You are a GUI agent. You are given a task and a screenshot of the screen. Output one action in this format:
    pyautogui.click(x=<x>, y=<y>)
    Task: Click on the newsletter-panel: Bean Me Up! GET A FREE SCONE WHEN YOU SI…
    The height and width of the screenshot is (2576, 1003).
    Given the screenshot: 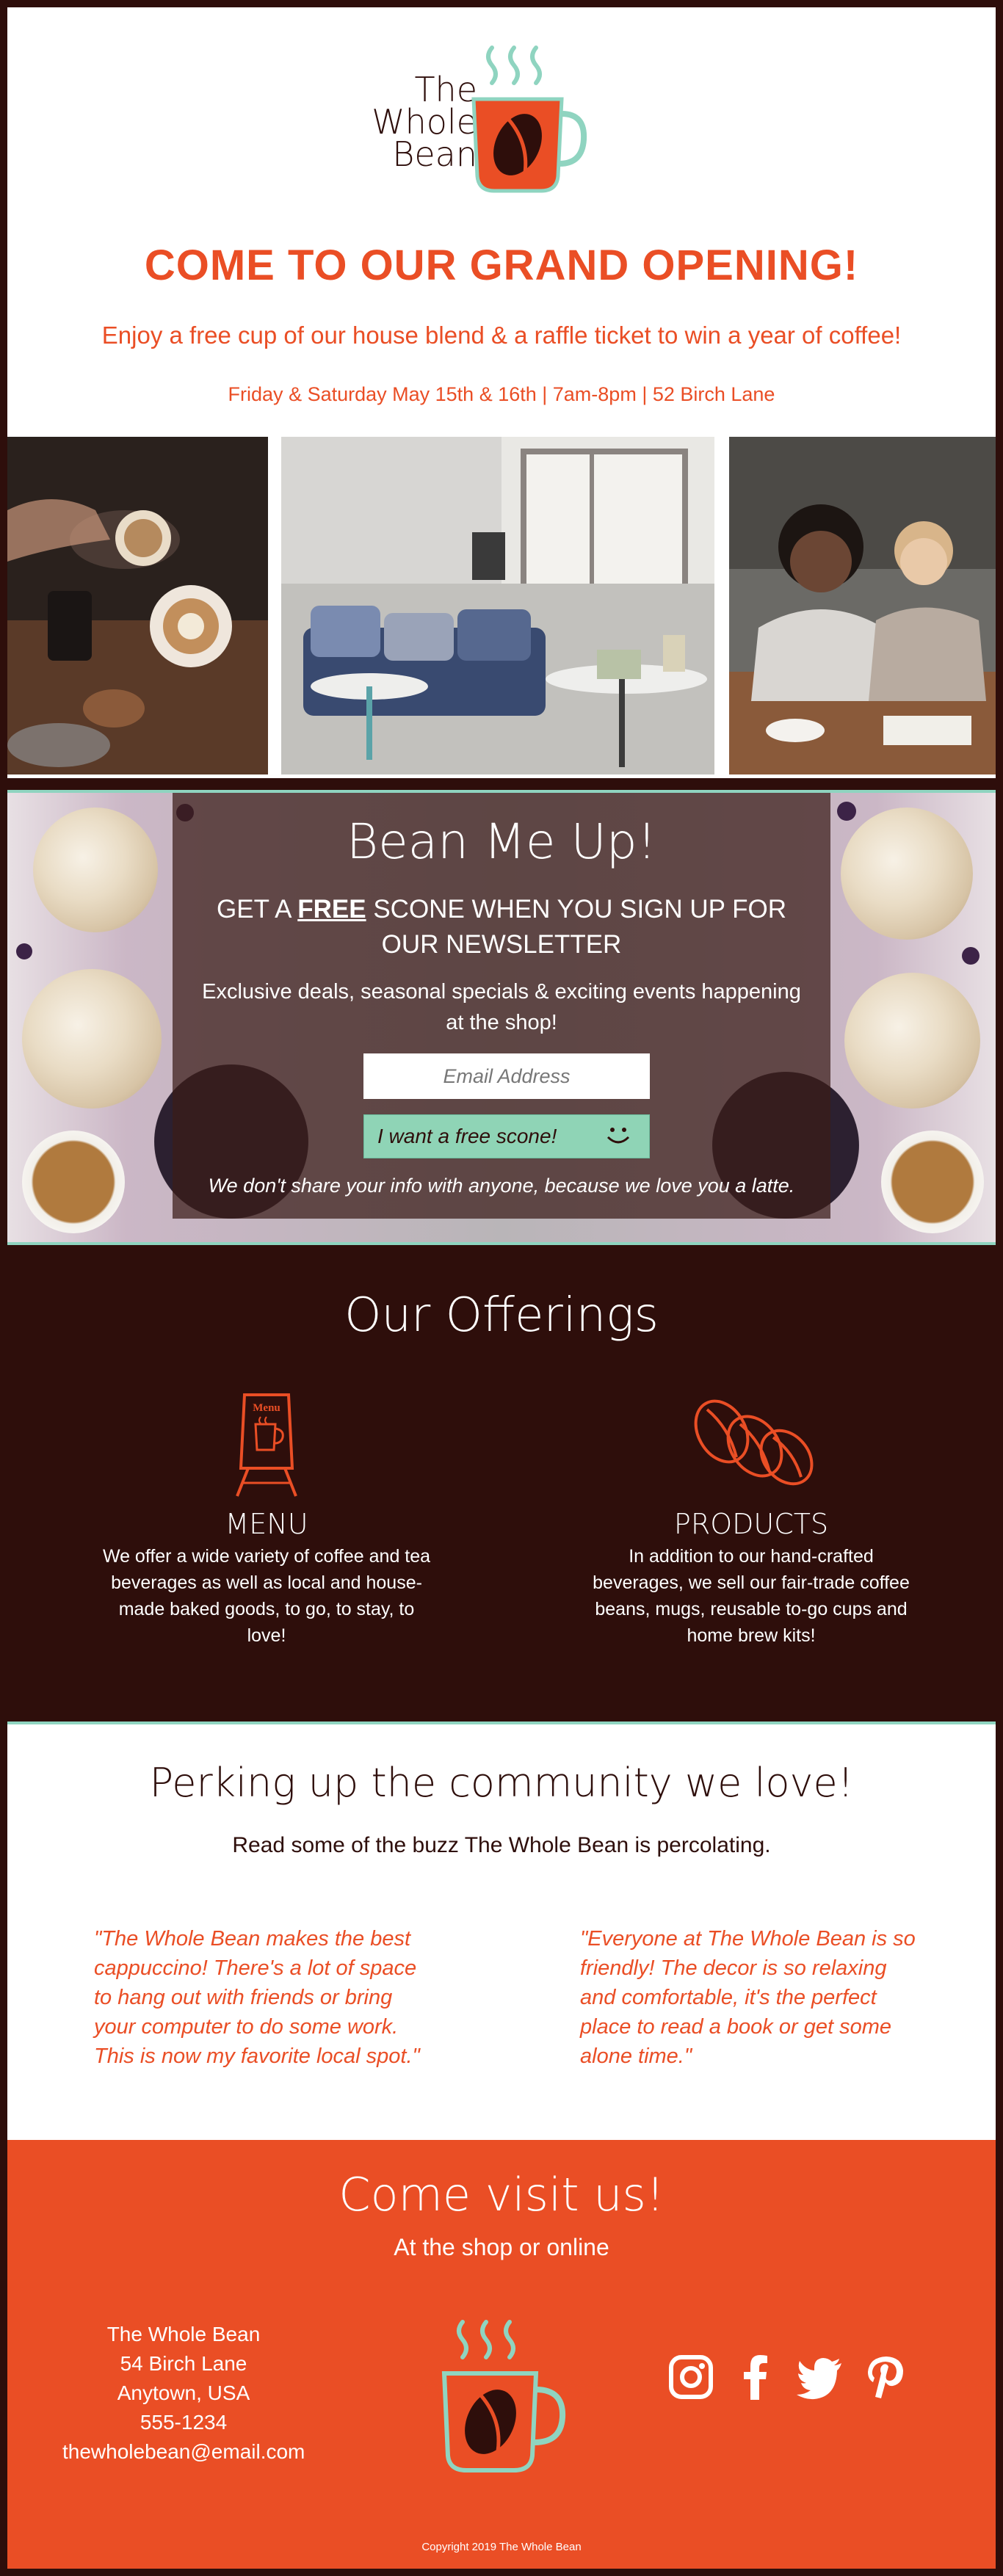 What is the action you would take?
    pyautogui.click(x=501, y=1006)
    